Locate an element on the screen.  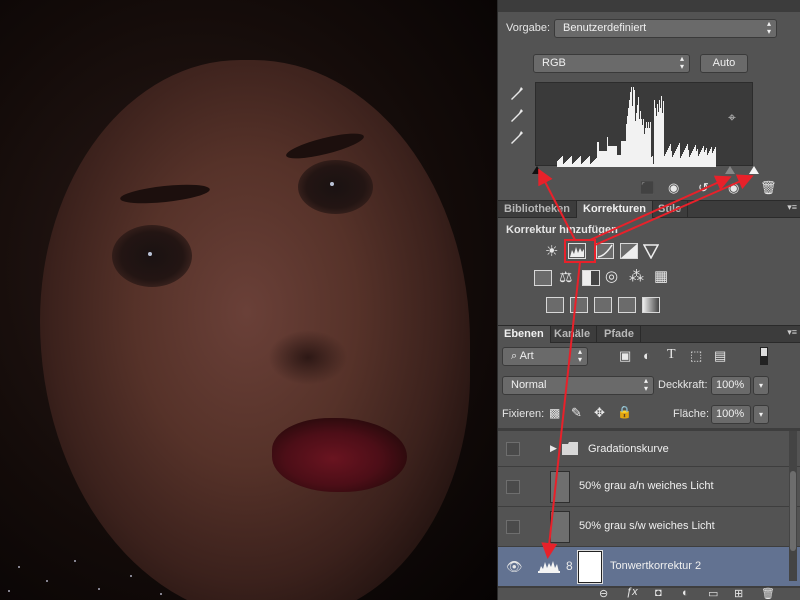
clip-to-layer-icon: ⬛ is located at coordinates (647, 188).